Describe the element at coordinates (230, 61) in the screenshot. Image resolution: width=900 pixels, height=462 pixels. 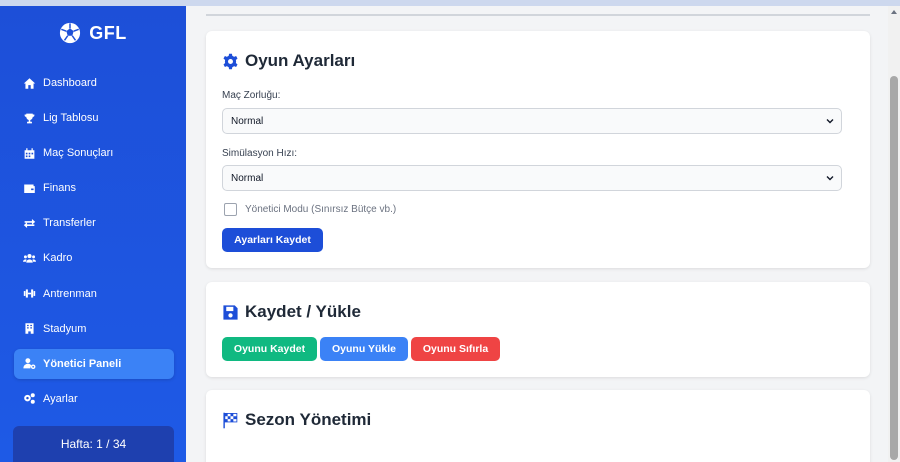
I see `gear-icon` at that location.